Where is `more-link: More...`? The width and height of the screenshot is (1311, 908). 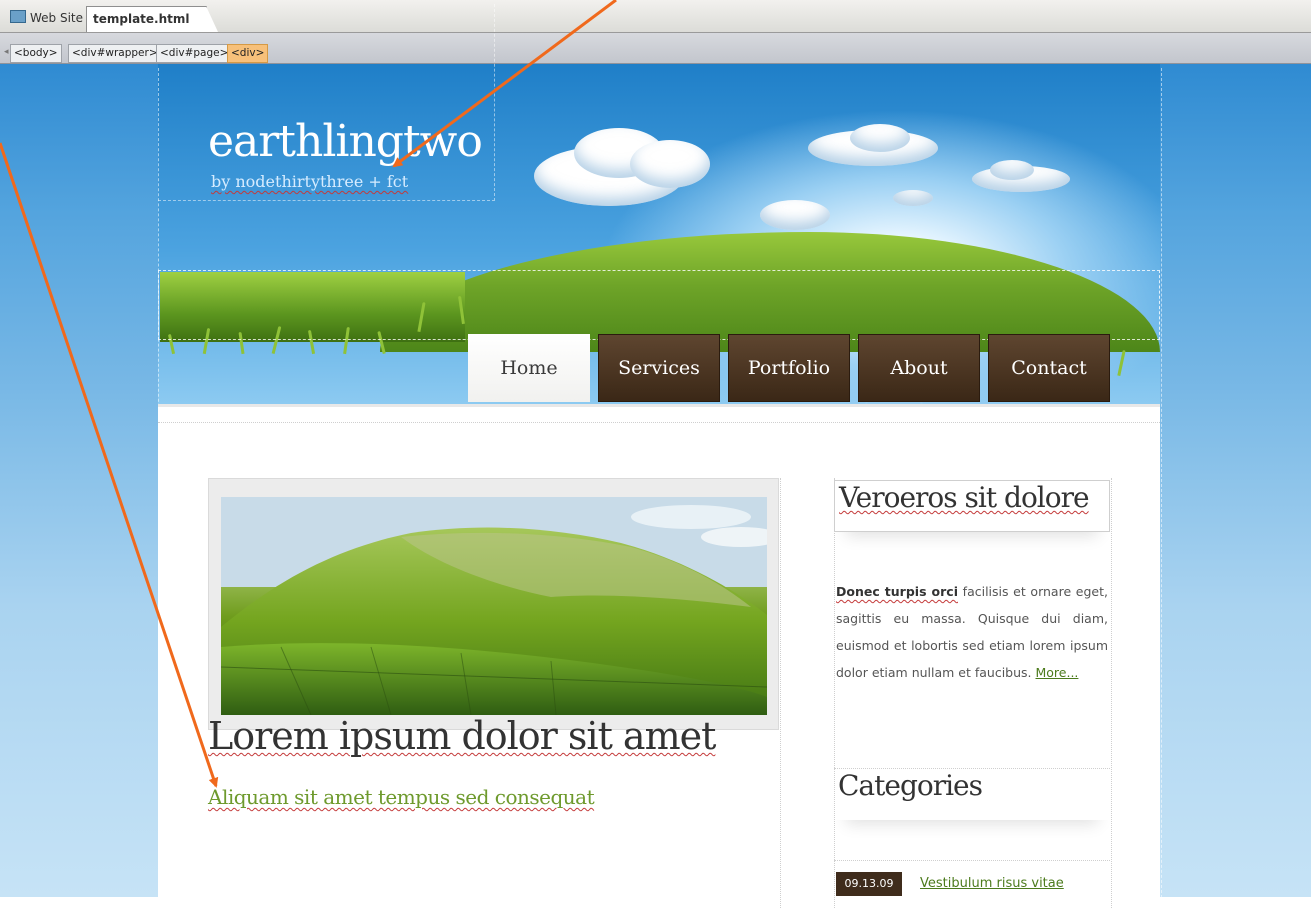 more-link: More... is located at coordinates (1057, 672).